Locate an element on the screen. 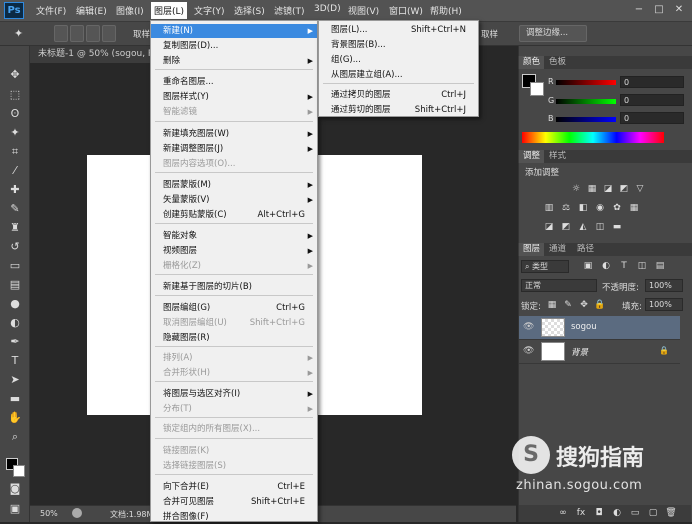 This screenshot has height=524, width=692. filter-pixel-icon: ▣ is located at coordinates (588, 266).